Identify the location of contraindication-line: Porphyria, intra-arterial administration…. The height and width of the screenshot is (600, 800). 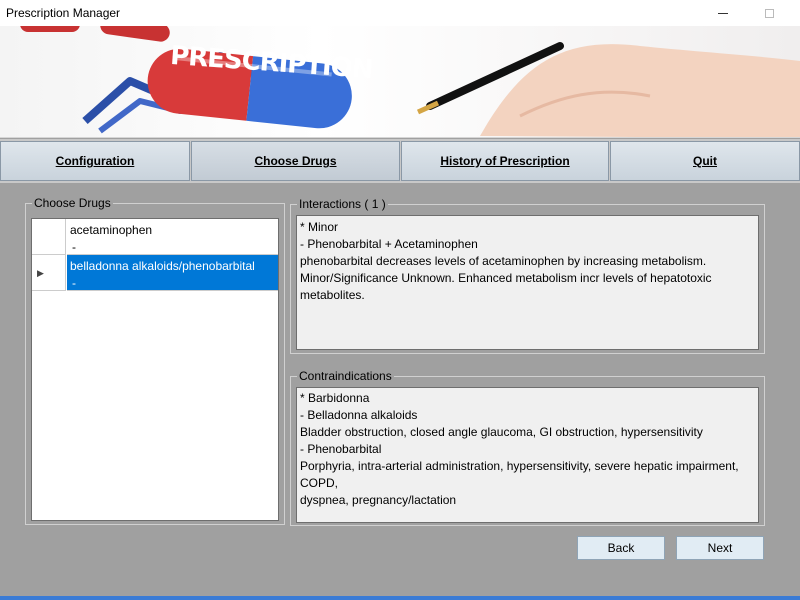
(519, 474).